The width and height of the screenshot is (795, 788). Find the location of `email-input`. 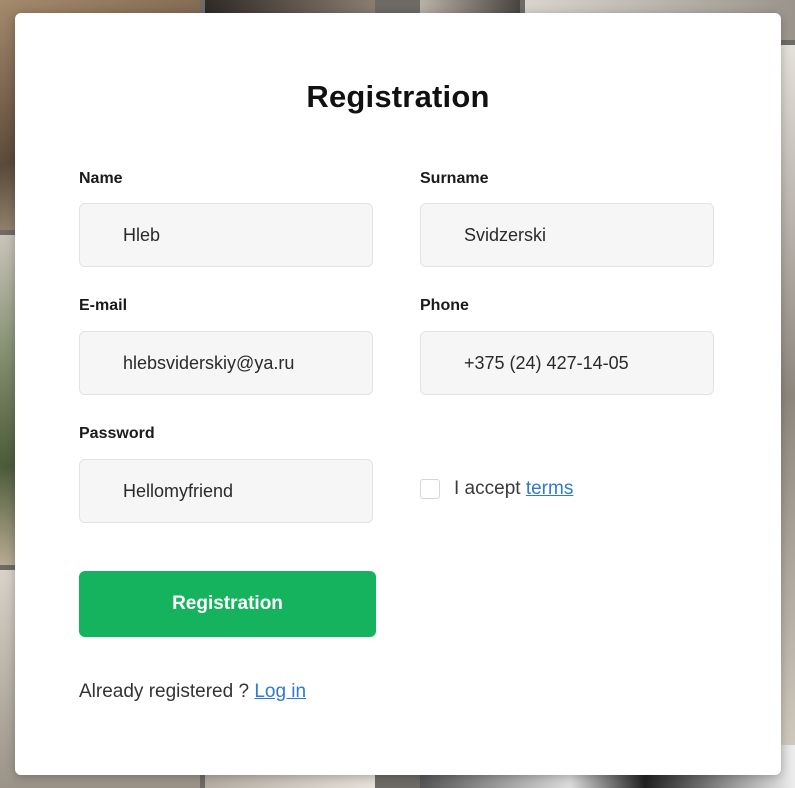

email-input is located at coordinates (226, 363).